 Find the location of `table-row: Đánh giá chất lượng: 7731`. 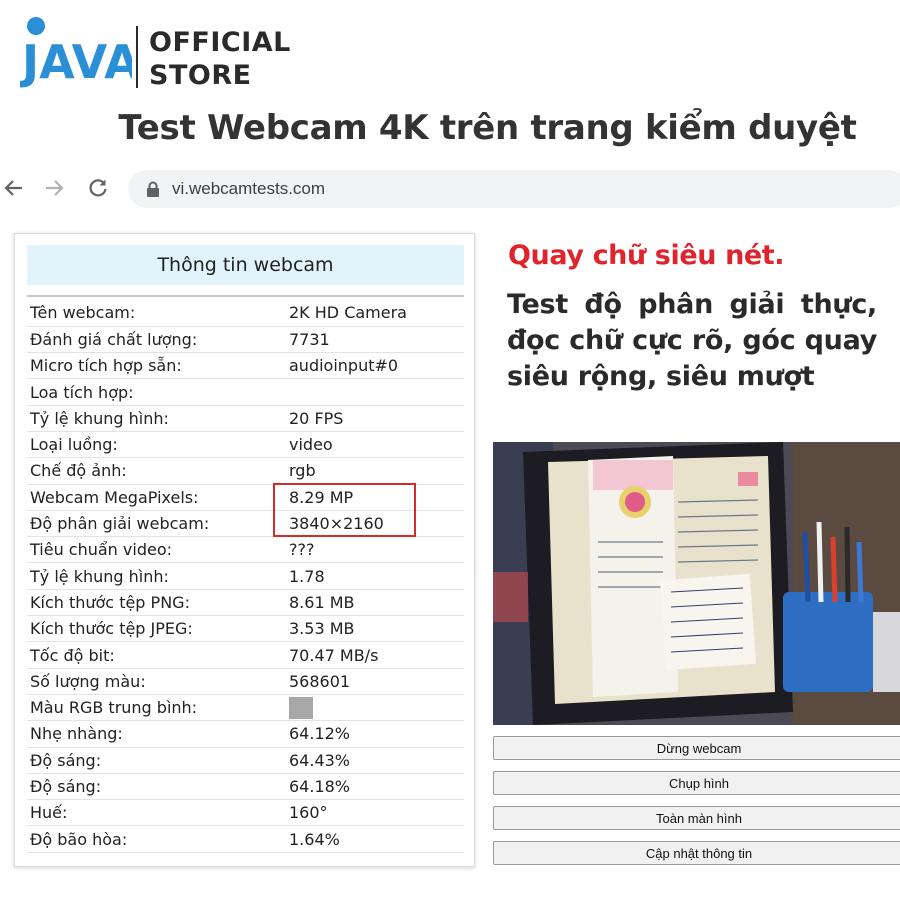

table-row: Đánh giá chất lượng: 7731 is located at coordinates (245, 340).